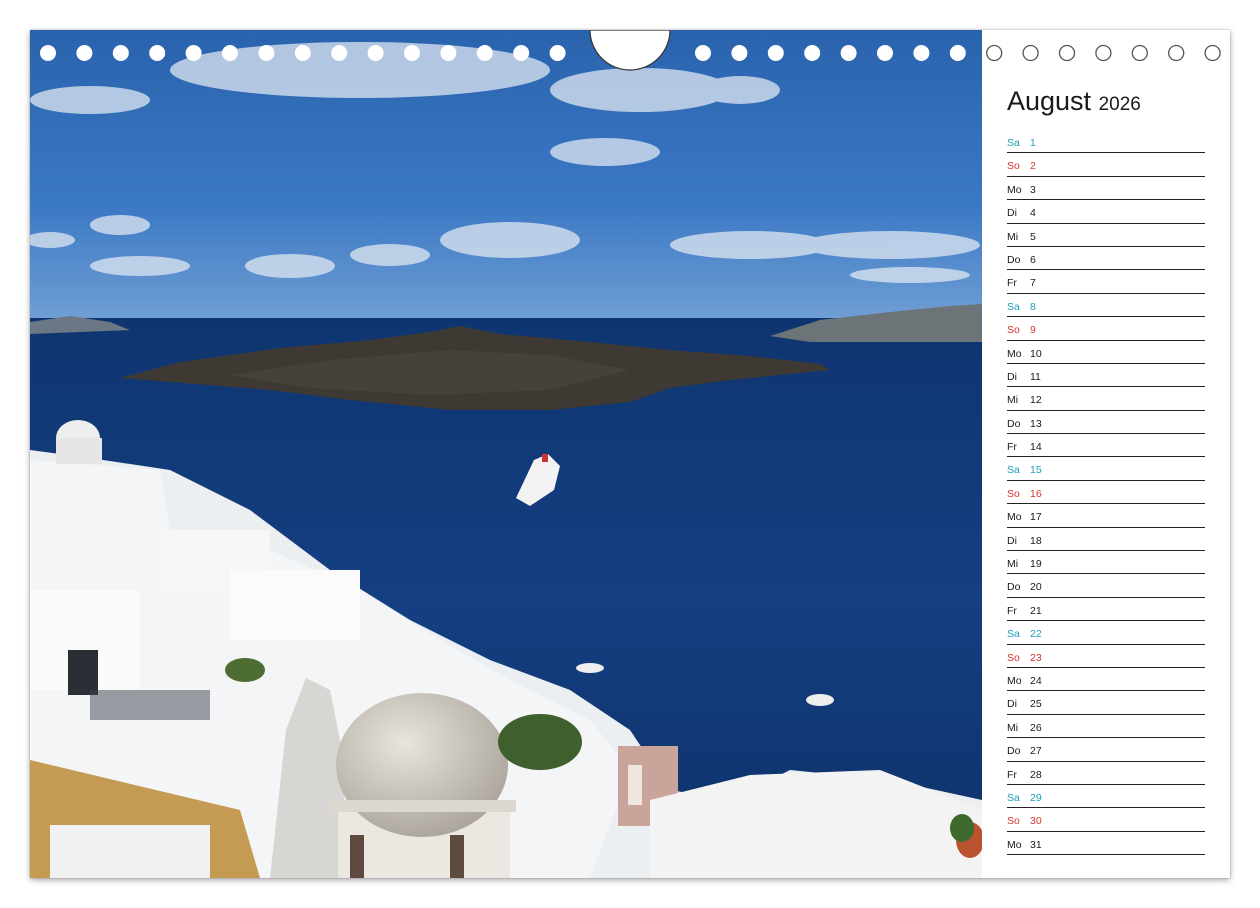 The width and height of the screenshot is (1260, 908). I want to click on day-number: 31, so click(1036, 844).